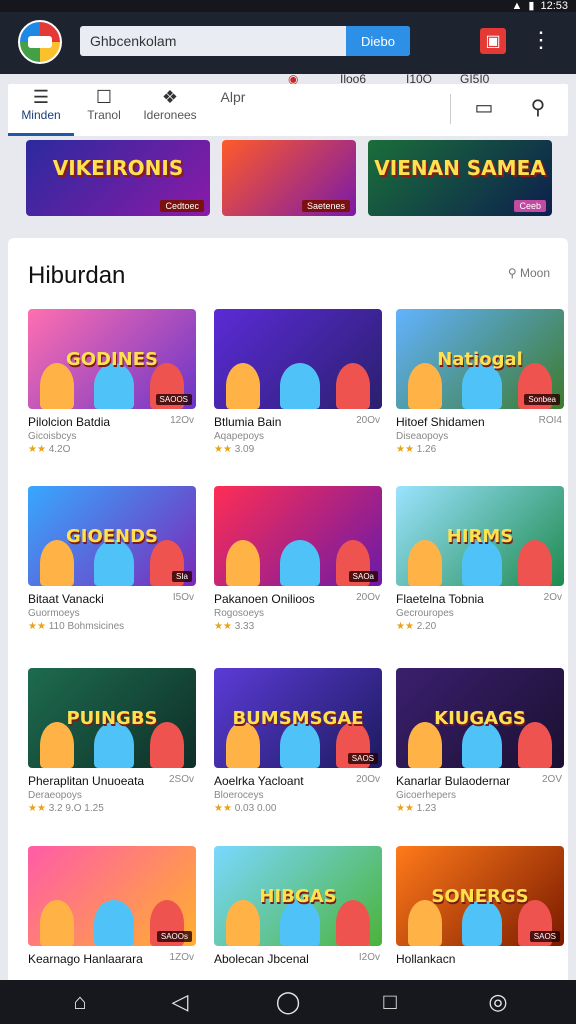  I want to click on game-thumbnail: GIOENDS SIa, so click(112, 536).